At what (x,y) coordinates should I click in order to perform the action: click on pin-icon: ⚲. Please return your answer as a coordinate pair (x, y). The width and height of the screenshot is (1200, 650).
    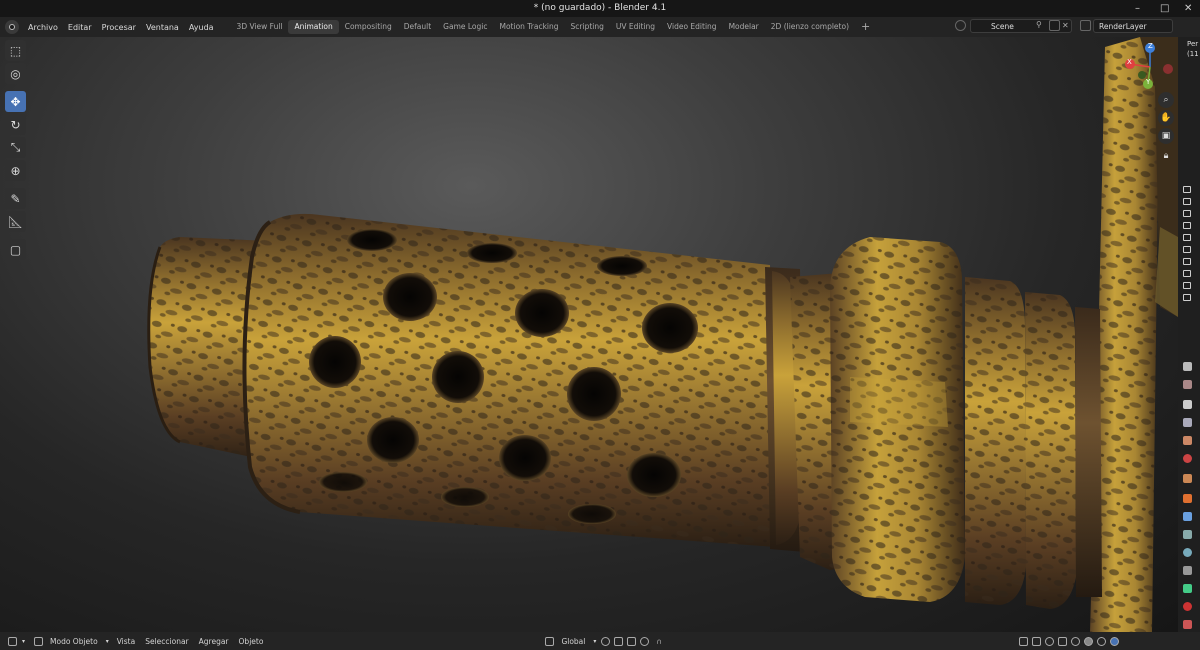
    Looking at the image, I should click on (1041, 25).